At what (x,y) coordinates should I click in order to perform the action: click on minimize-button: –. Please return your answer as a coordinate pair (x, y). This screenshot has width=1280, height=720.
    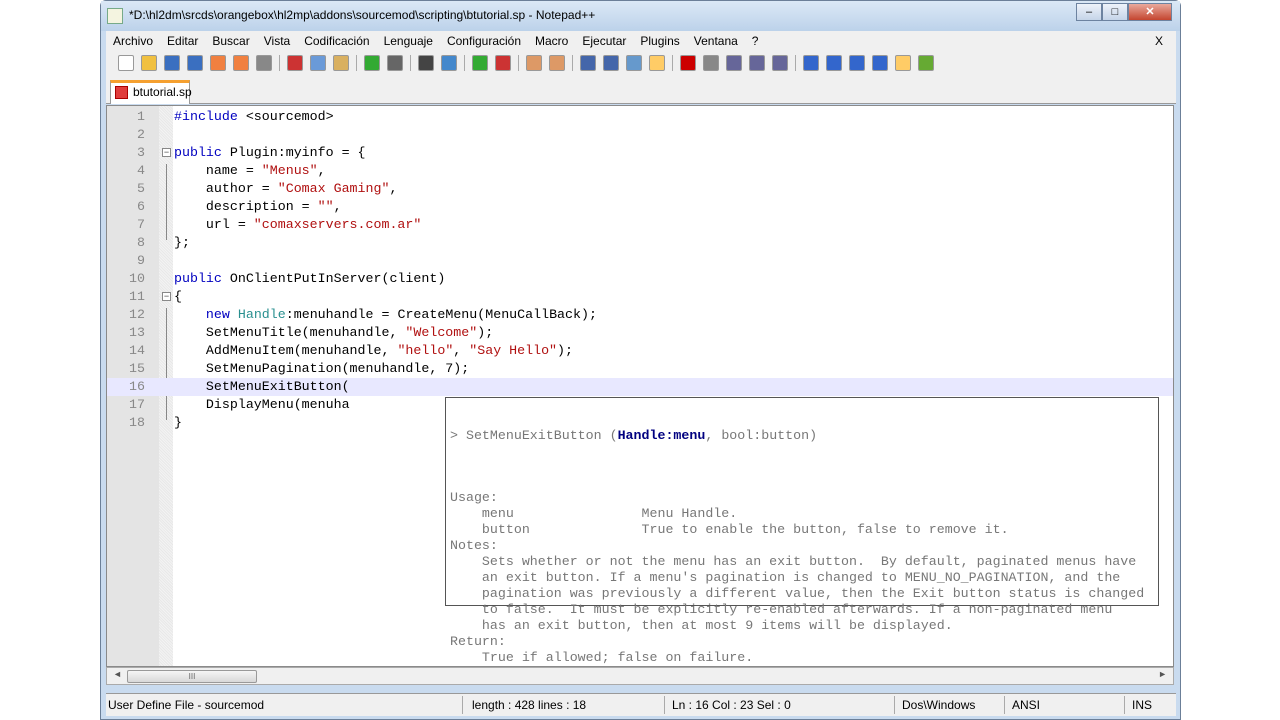
    Looking at the image, I should click on (1089, 12).